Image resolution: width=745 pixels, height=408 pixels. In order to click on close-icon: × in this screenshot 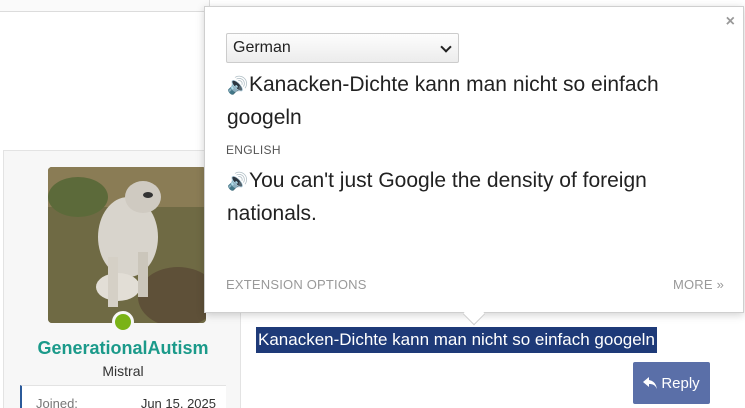, I will do `click(730, 22)`.